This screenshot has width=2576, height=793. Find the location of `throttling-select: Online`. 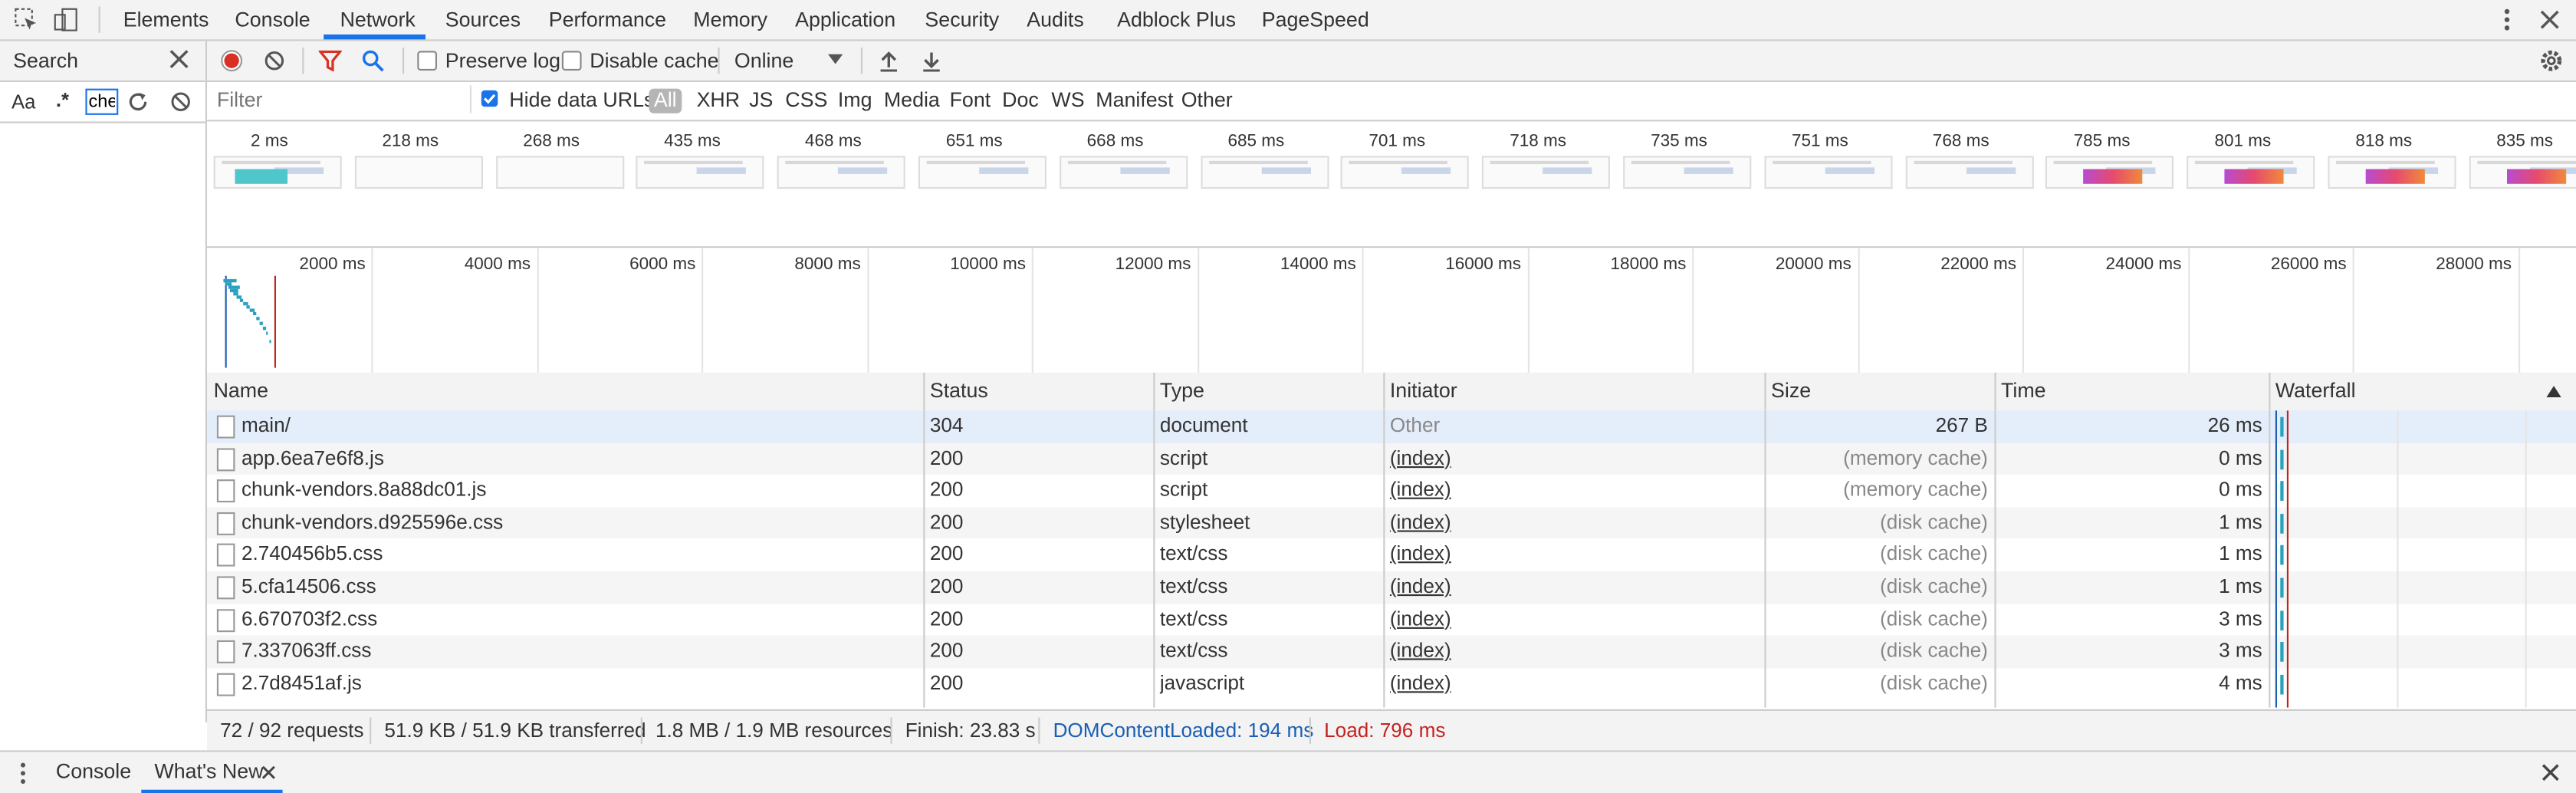

throttling-select: Online is located at coordinates (764, 60).